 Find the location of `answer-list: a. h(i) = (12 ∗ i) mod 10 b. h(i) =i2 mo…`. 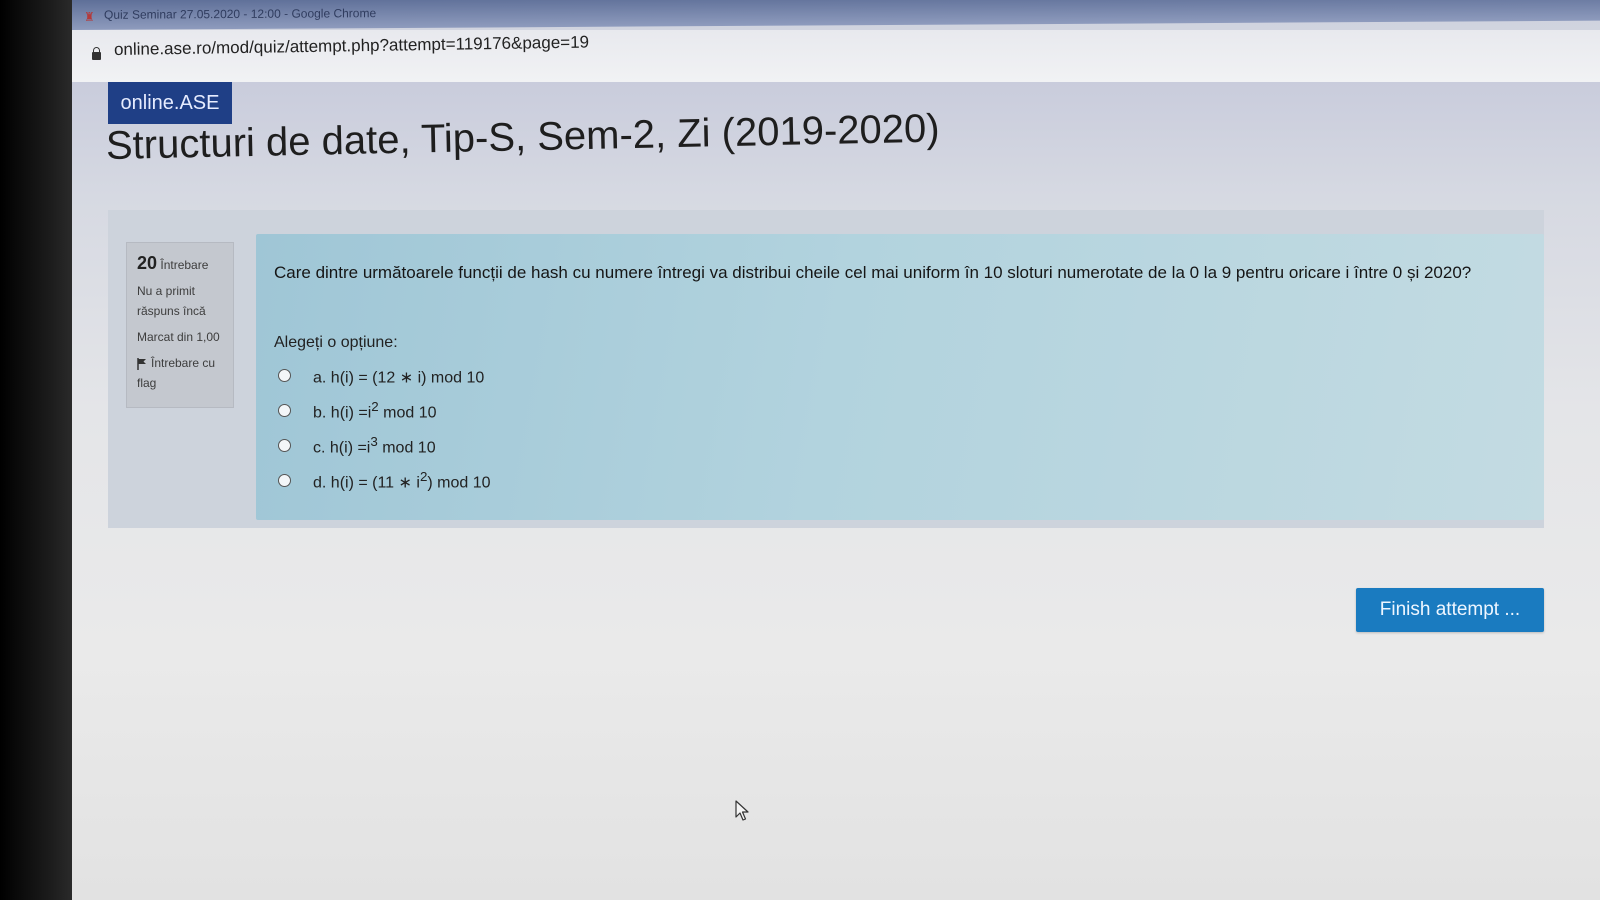

answer-list: a. h(i) = (12 ∗ i) mod 10 b. h(i) =i2 mo… is located at coordinates (384, 428).